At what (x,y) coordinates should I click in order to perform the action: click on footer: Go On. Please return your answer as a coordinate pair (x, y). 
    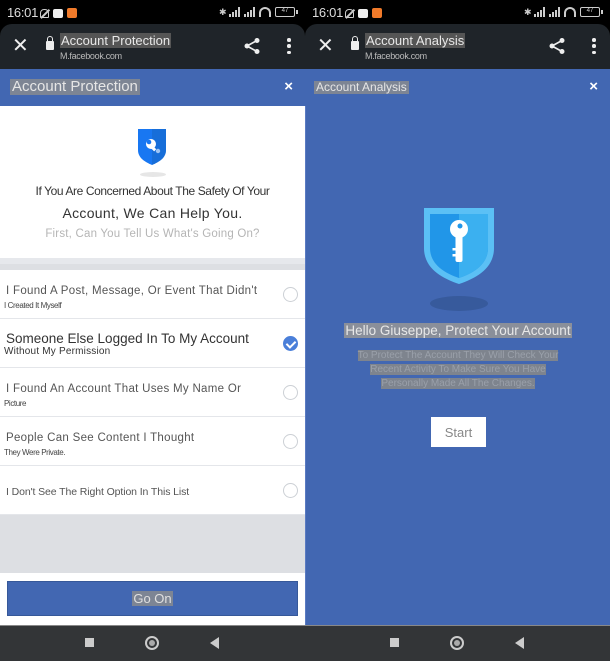
    Looking at the image, I should click on (152, 599).